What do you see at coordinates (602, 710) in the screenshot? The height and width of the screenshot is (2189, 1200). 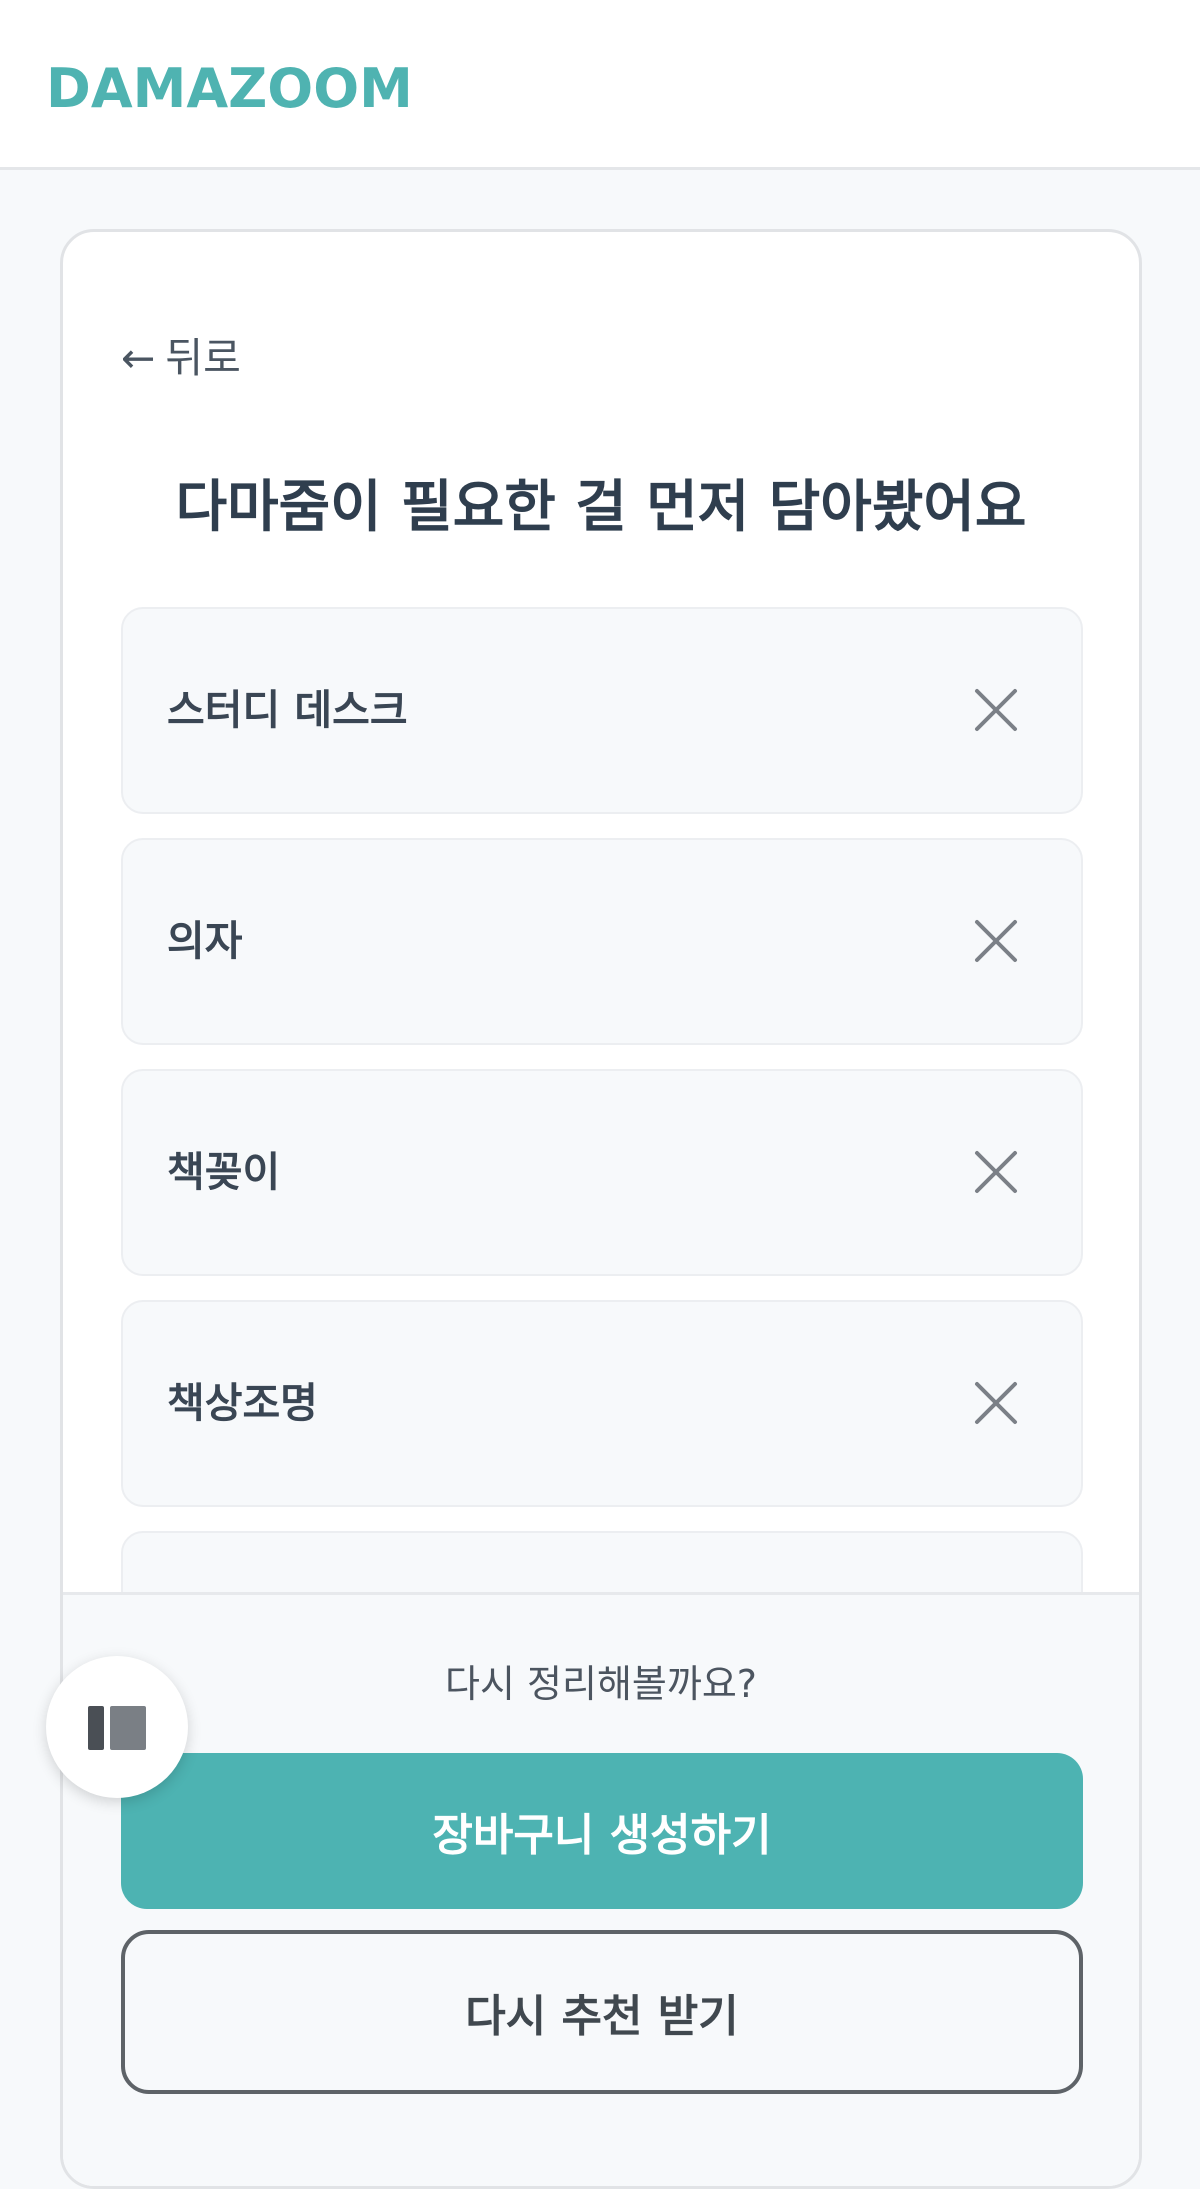 I see `list-item: 스터디 데스크` at bounding box center [602, 710].